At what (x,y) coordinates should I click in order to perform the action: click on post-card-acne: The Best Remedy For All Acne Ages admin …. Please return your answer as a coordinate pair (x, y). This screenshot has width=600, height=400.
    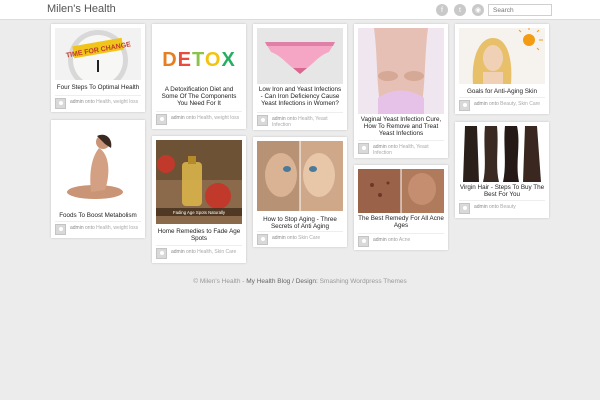
    Looking at the image, I should click on (401, 207).